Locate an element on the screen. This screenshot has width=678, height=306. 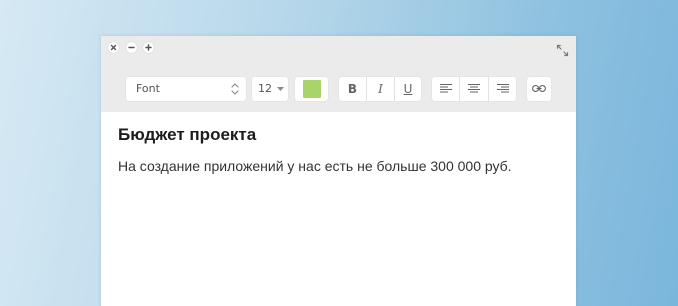
maximize-button is located at coordinates (148, 47).